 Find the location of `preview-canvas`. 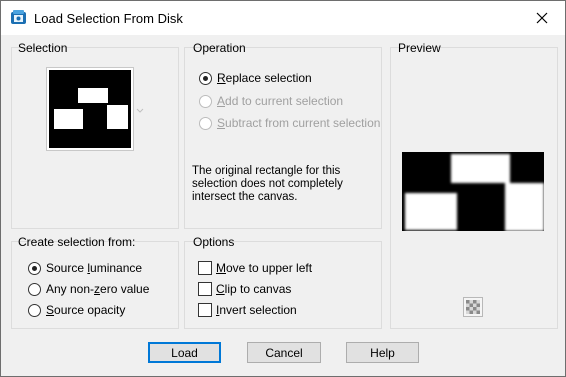

preview-canvas is located at coordinates (473, 191).